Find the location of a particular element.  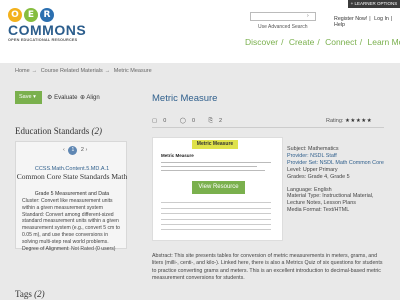

standard-name: Common Core State Standards Math is located at coordinates (72, 176).